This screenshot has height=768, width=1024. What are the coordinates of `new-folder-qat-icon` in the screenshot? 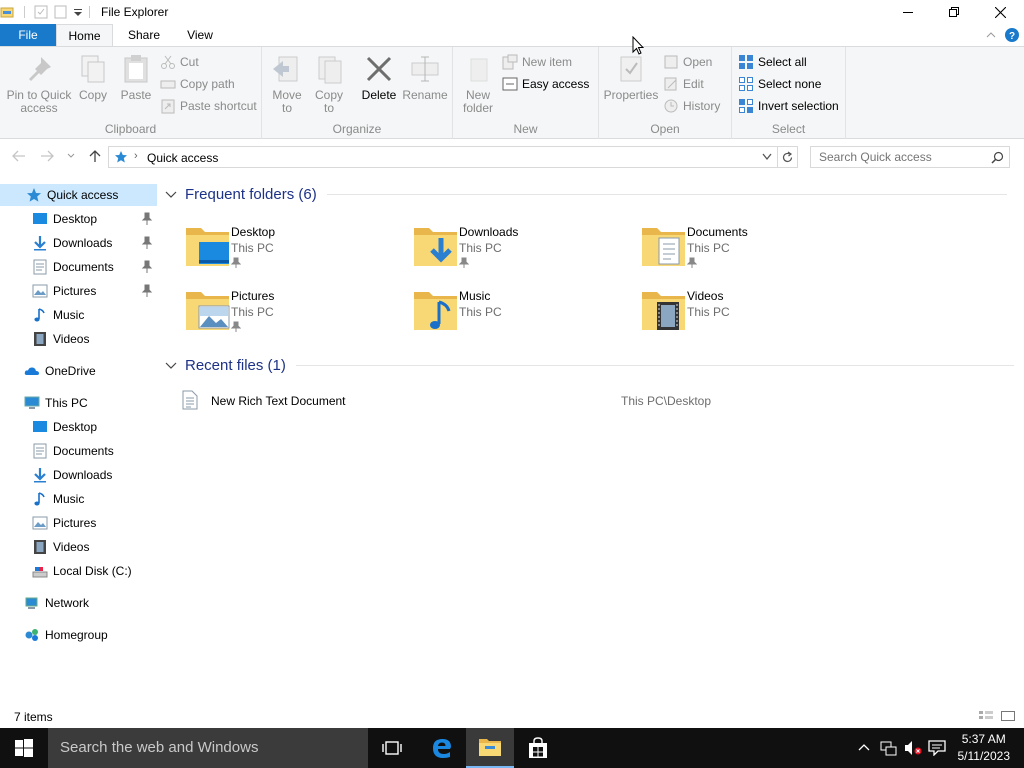 It's located at (61, 12).